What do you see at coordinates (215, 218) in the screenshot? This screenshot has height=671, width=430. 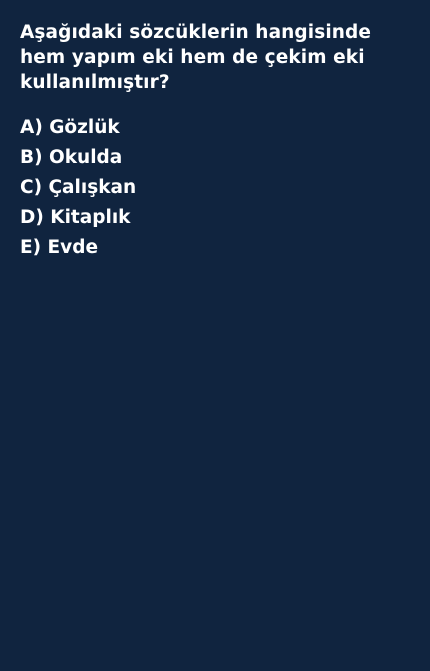 I see `option-d: D) Kitaplık` at bounding box center [215, 218].